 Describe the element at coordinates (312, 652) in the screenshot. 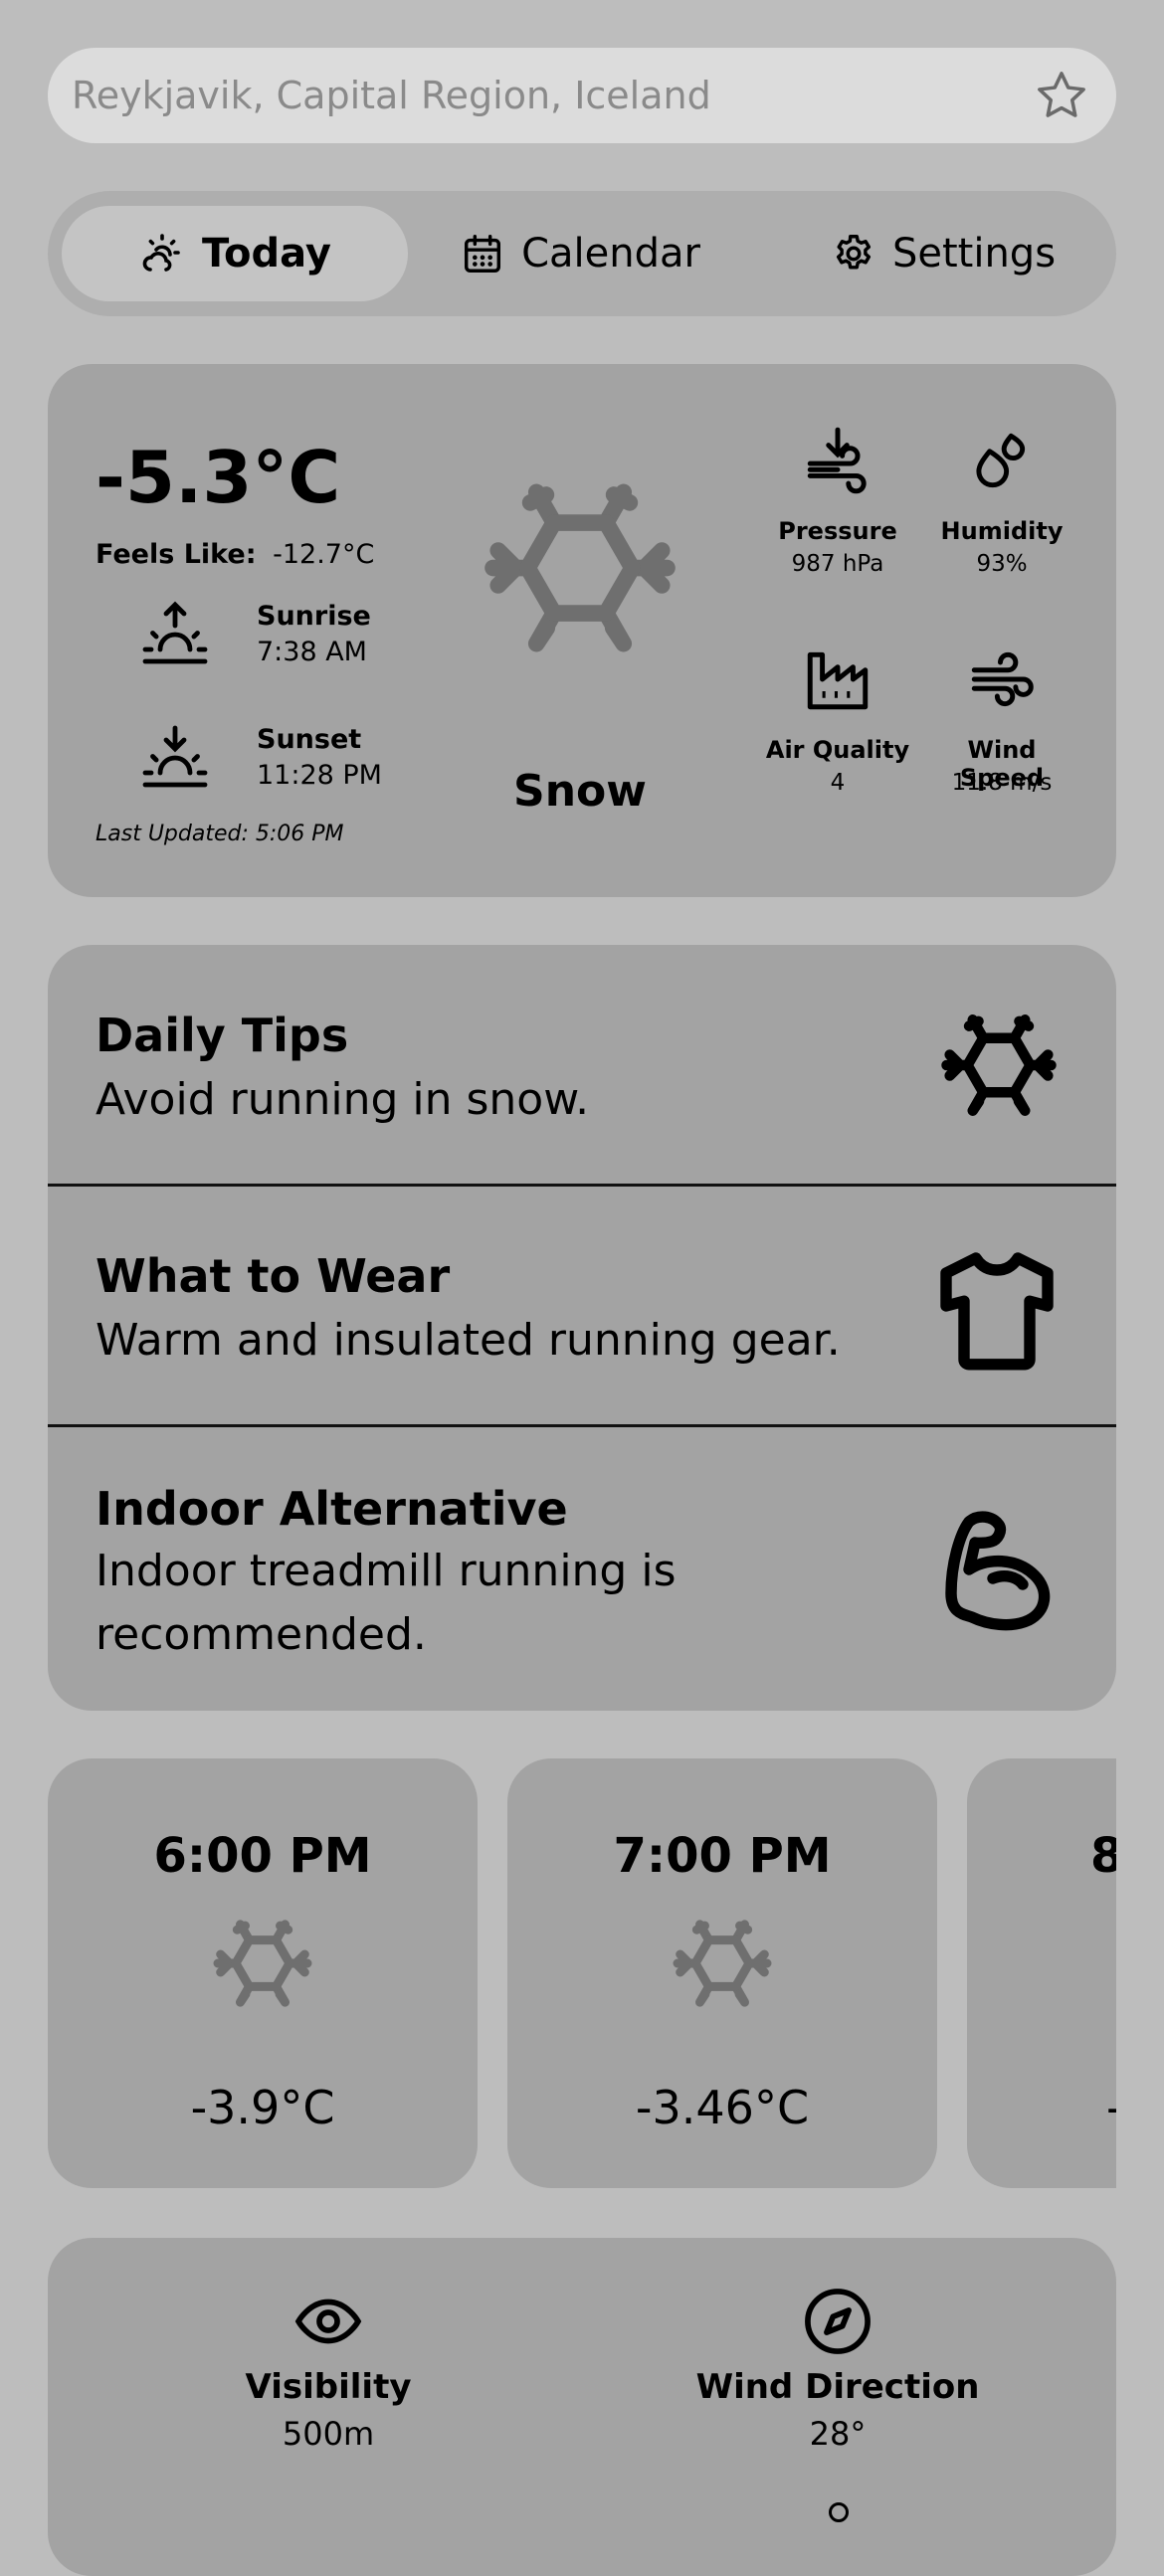

I see `sunrise-time: 7:38 AM` at that location.